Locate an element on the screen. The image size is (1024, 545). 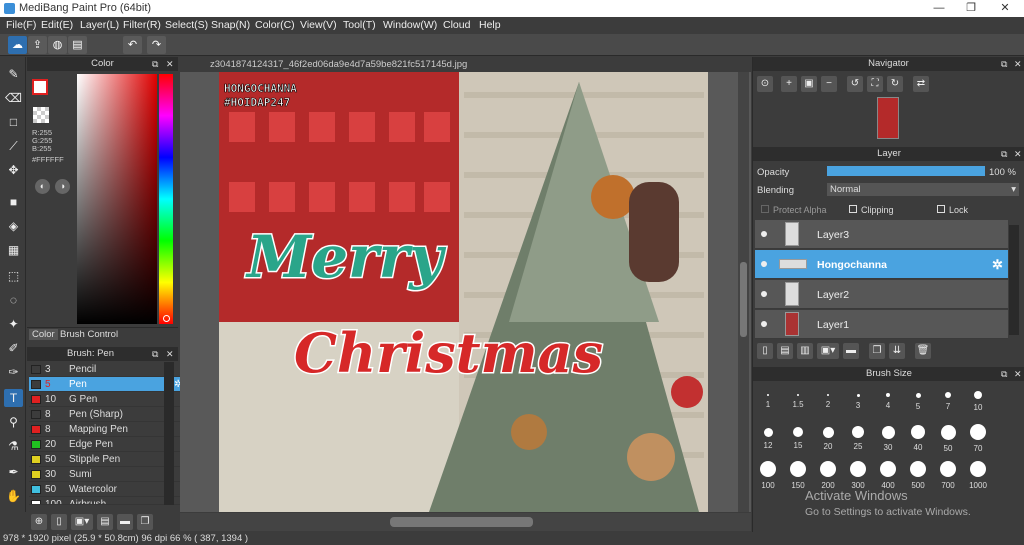
layer-list-scrollbar is located at coordinates (1014, 280).